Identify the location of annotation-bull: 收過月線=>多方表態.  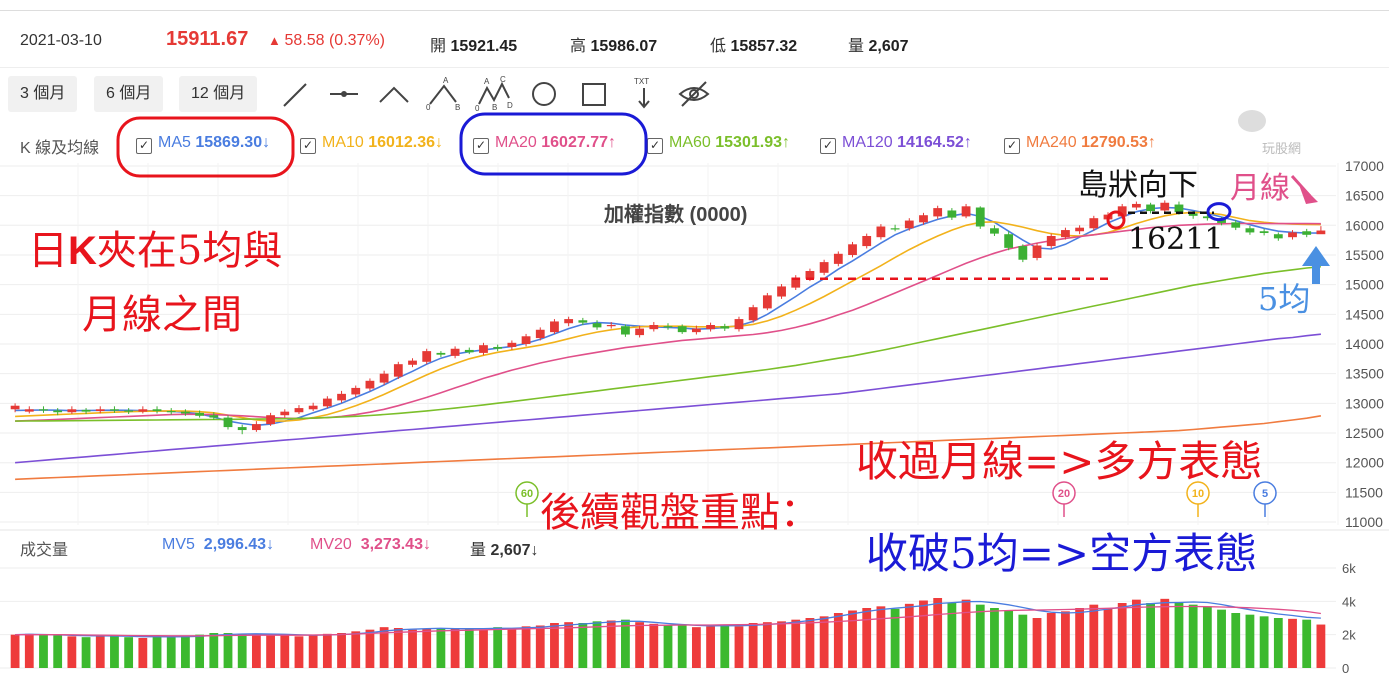
(1059, 461).